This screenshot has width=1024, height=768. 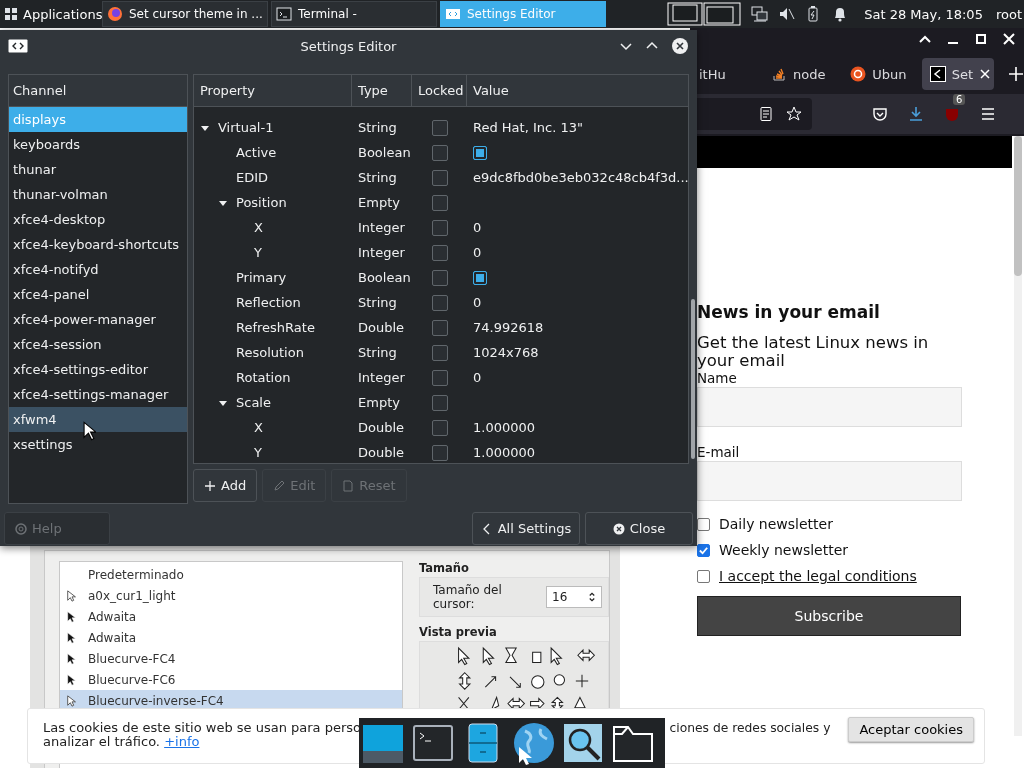 What do you see at coordinates (754, 114) in the screenshot?
I see `address-bar` at bounding box center [754, 114].